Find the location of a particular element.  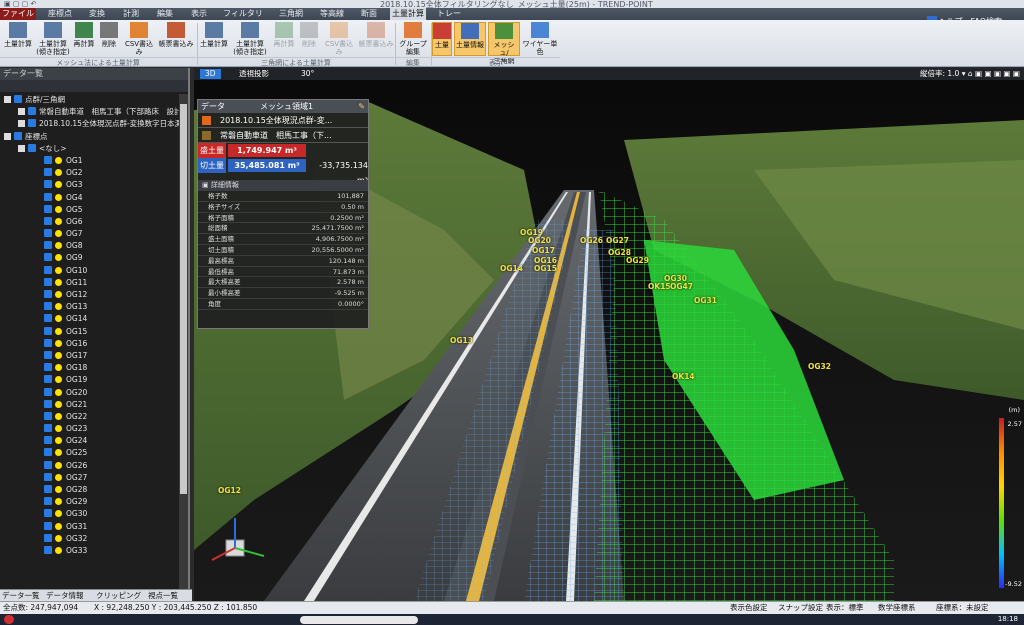

tree-item: OG32 is located at coordinates (90, 539).